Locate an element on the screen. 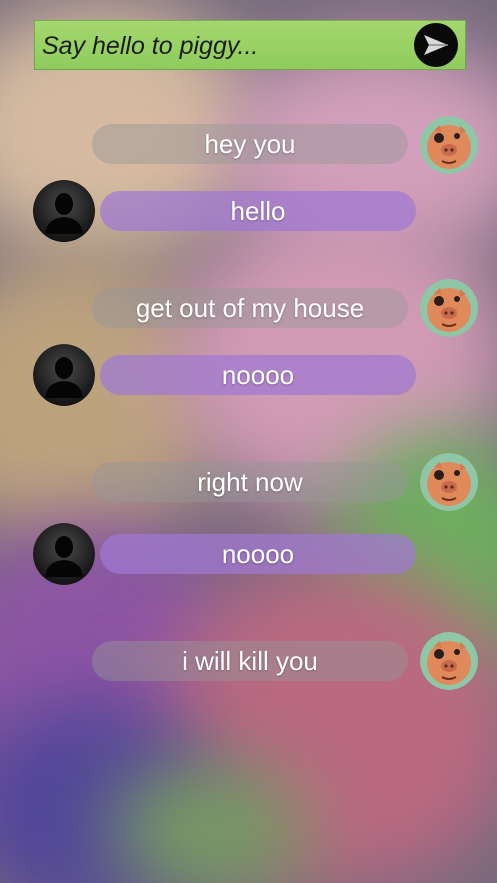 The image size is (497, 883). message-text: hey you is located at coordinates (250, 143).